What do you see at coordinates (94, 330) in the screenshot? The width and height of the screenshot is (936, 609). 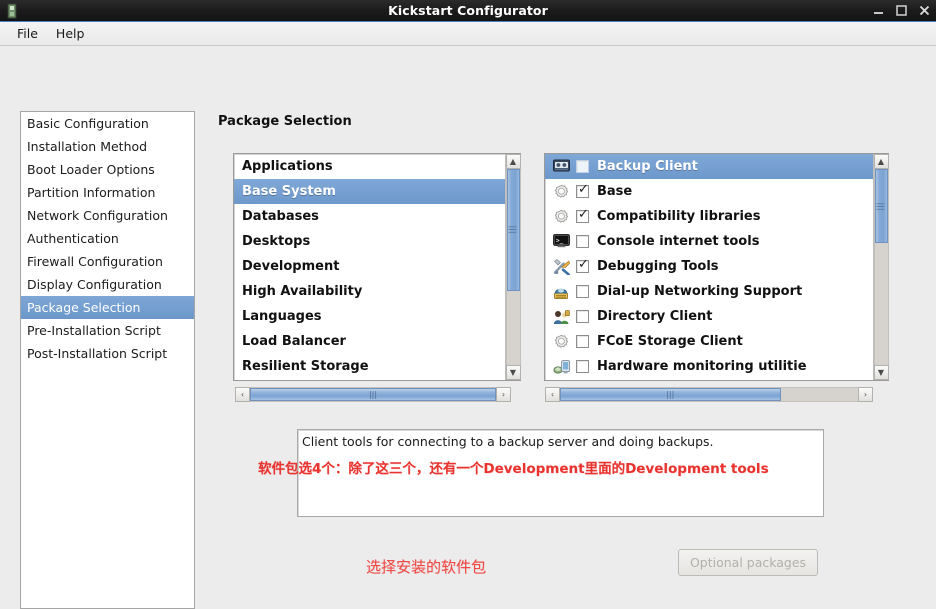 I see `sidebar-item-label: Pre-Installation Script` at bounding box center [94, 330].